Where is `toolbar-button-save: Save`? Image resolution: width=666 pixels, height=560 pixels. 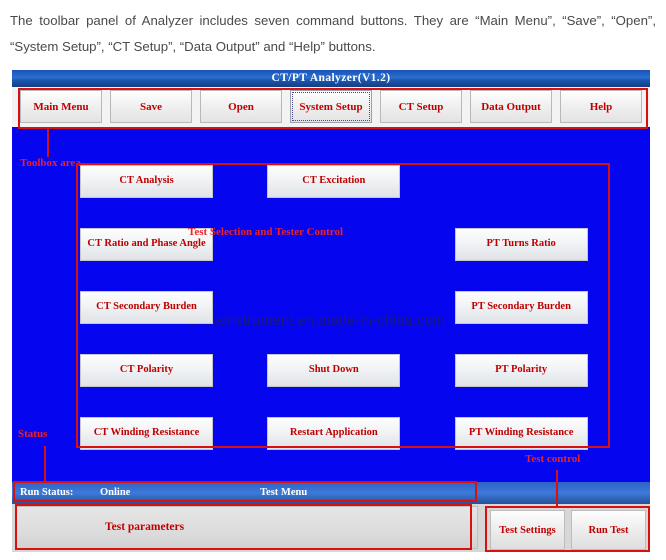 toolbar-button-save: Save is located at coordinates (151, 106).